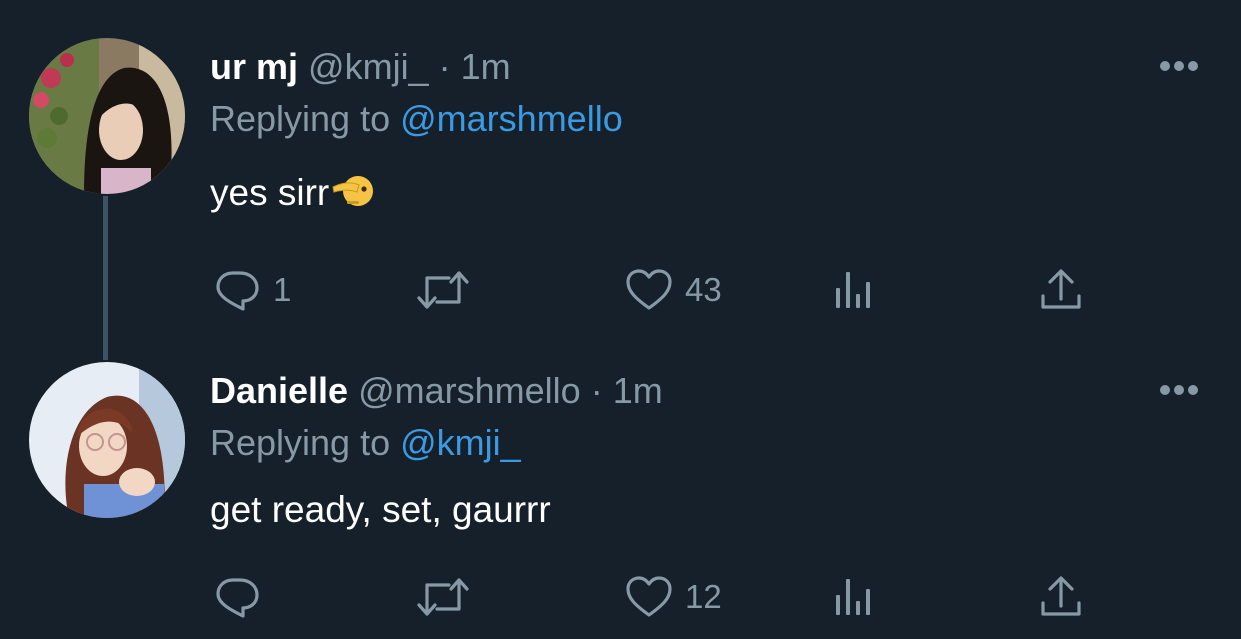 The image size is (1241, 639). I want to click on tweet-header: Danielle @marshmello · 1m, so click(436, 391).